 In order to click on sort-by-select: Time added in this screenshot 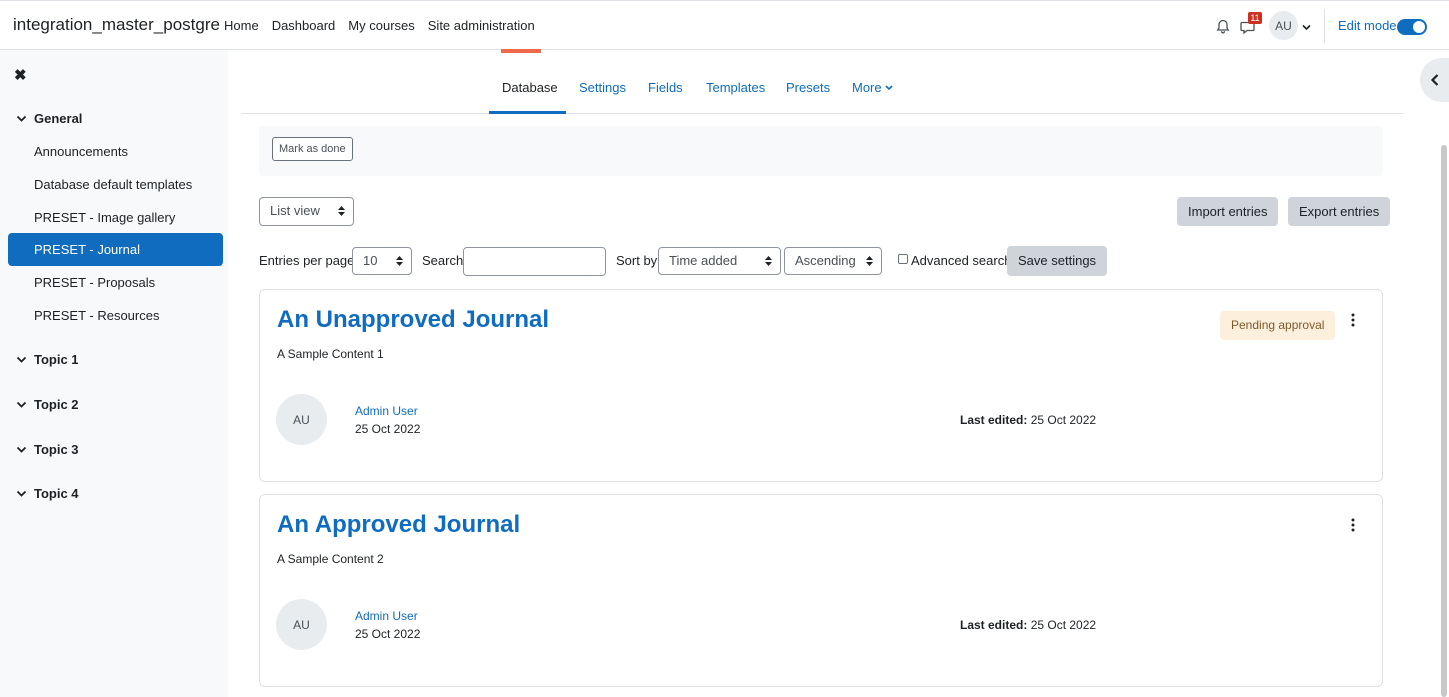, I will do `click(719, 261)`.